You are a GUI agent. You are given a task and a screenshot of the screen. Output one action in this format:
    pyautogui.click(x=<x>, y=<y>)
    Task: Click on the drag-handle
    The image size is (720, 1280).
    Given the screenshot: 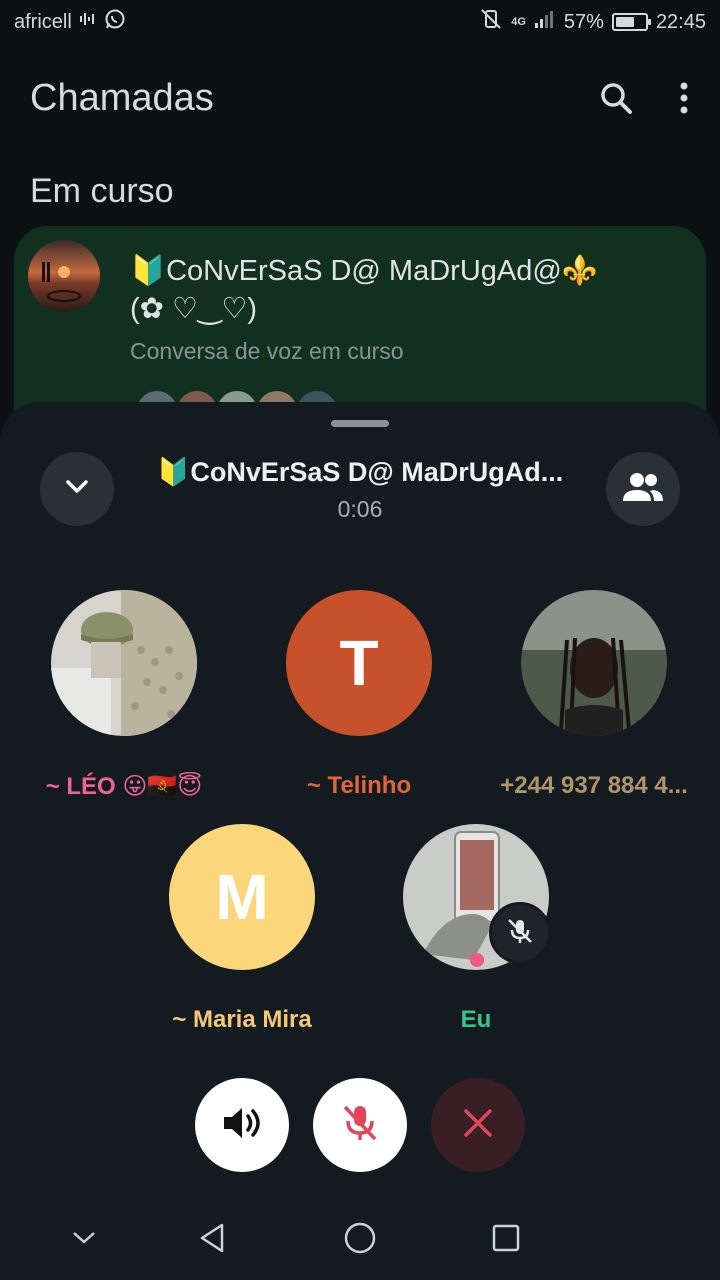 What is the action you would take?
    pyautogui.click(x=360, y=423)
    